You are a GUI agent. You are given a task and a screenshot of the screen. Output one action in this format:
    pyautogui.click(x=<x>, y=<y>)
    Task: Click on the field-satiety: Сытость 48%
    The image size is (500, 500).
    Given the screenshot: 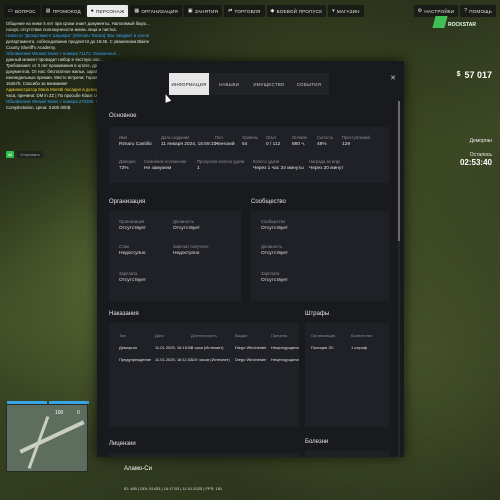 What is the action you would take?
    pyautogui.click(x=325, y=141)
    